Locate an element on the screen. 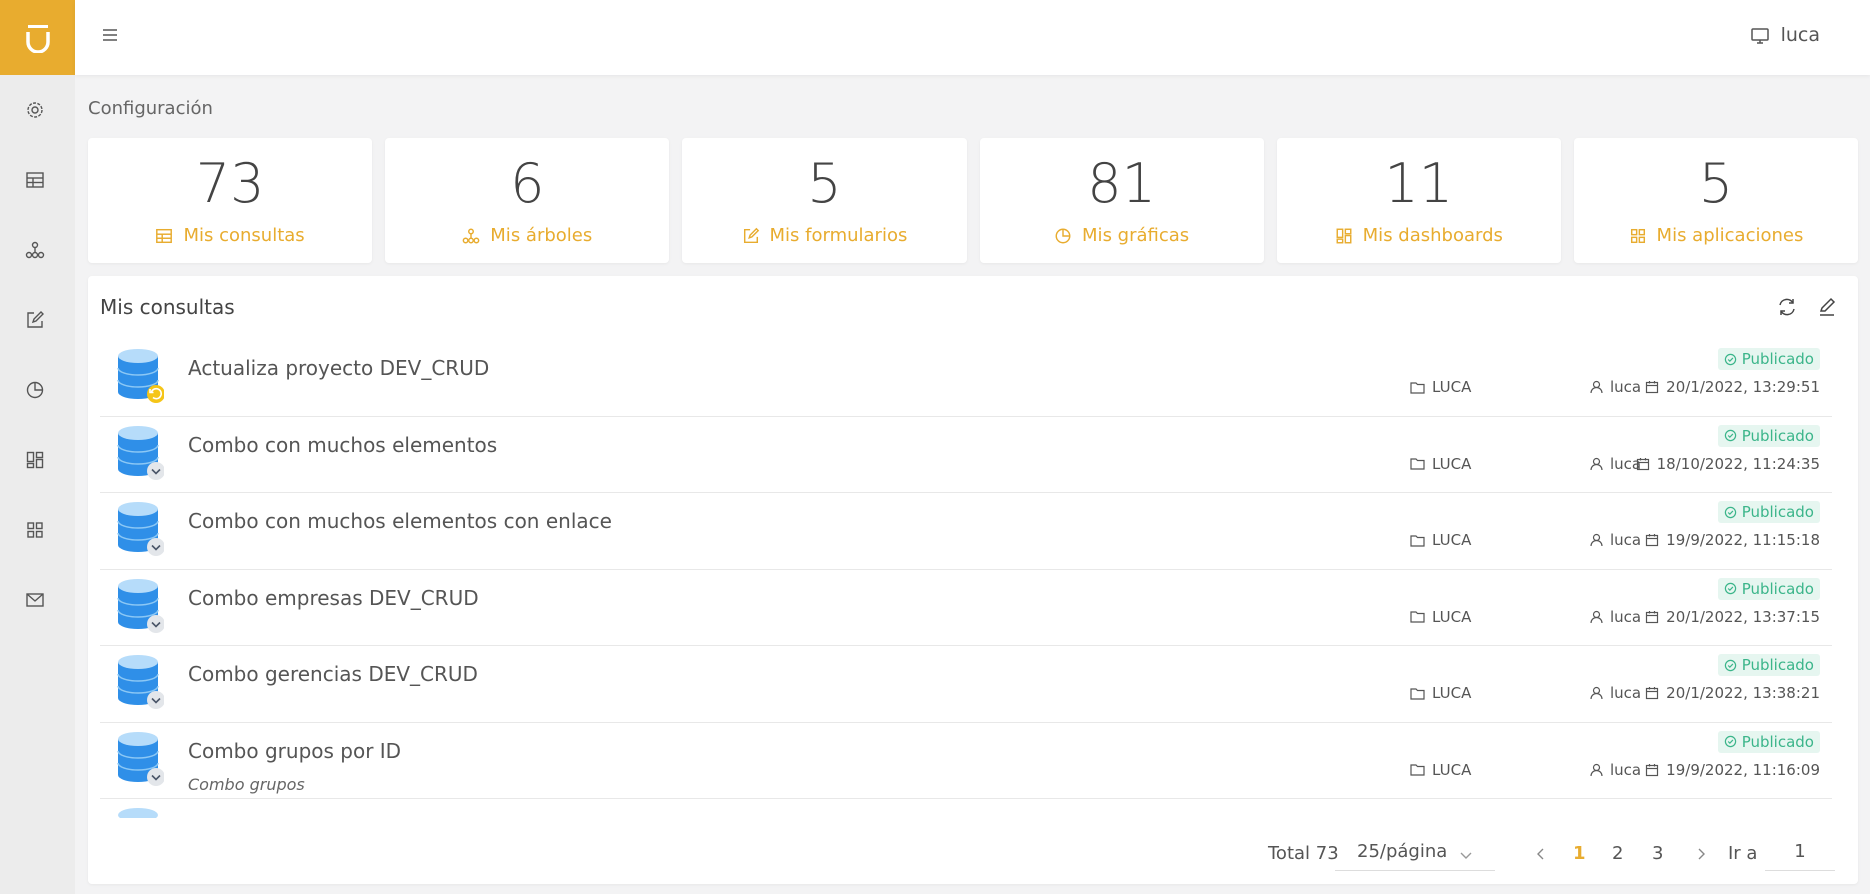 The image size is (1870, 894). pagination: Total 73 25/página 1 2 3 Ir a is located at coordinates (973, 854).